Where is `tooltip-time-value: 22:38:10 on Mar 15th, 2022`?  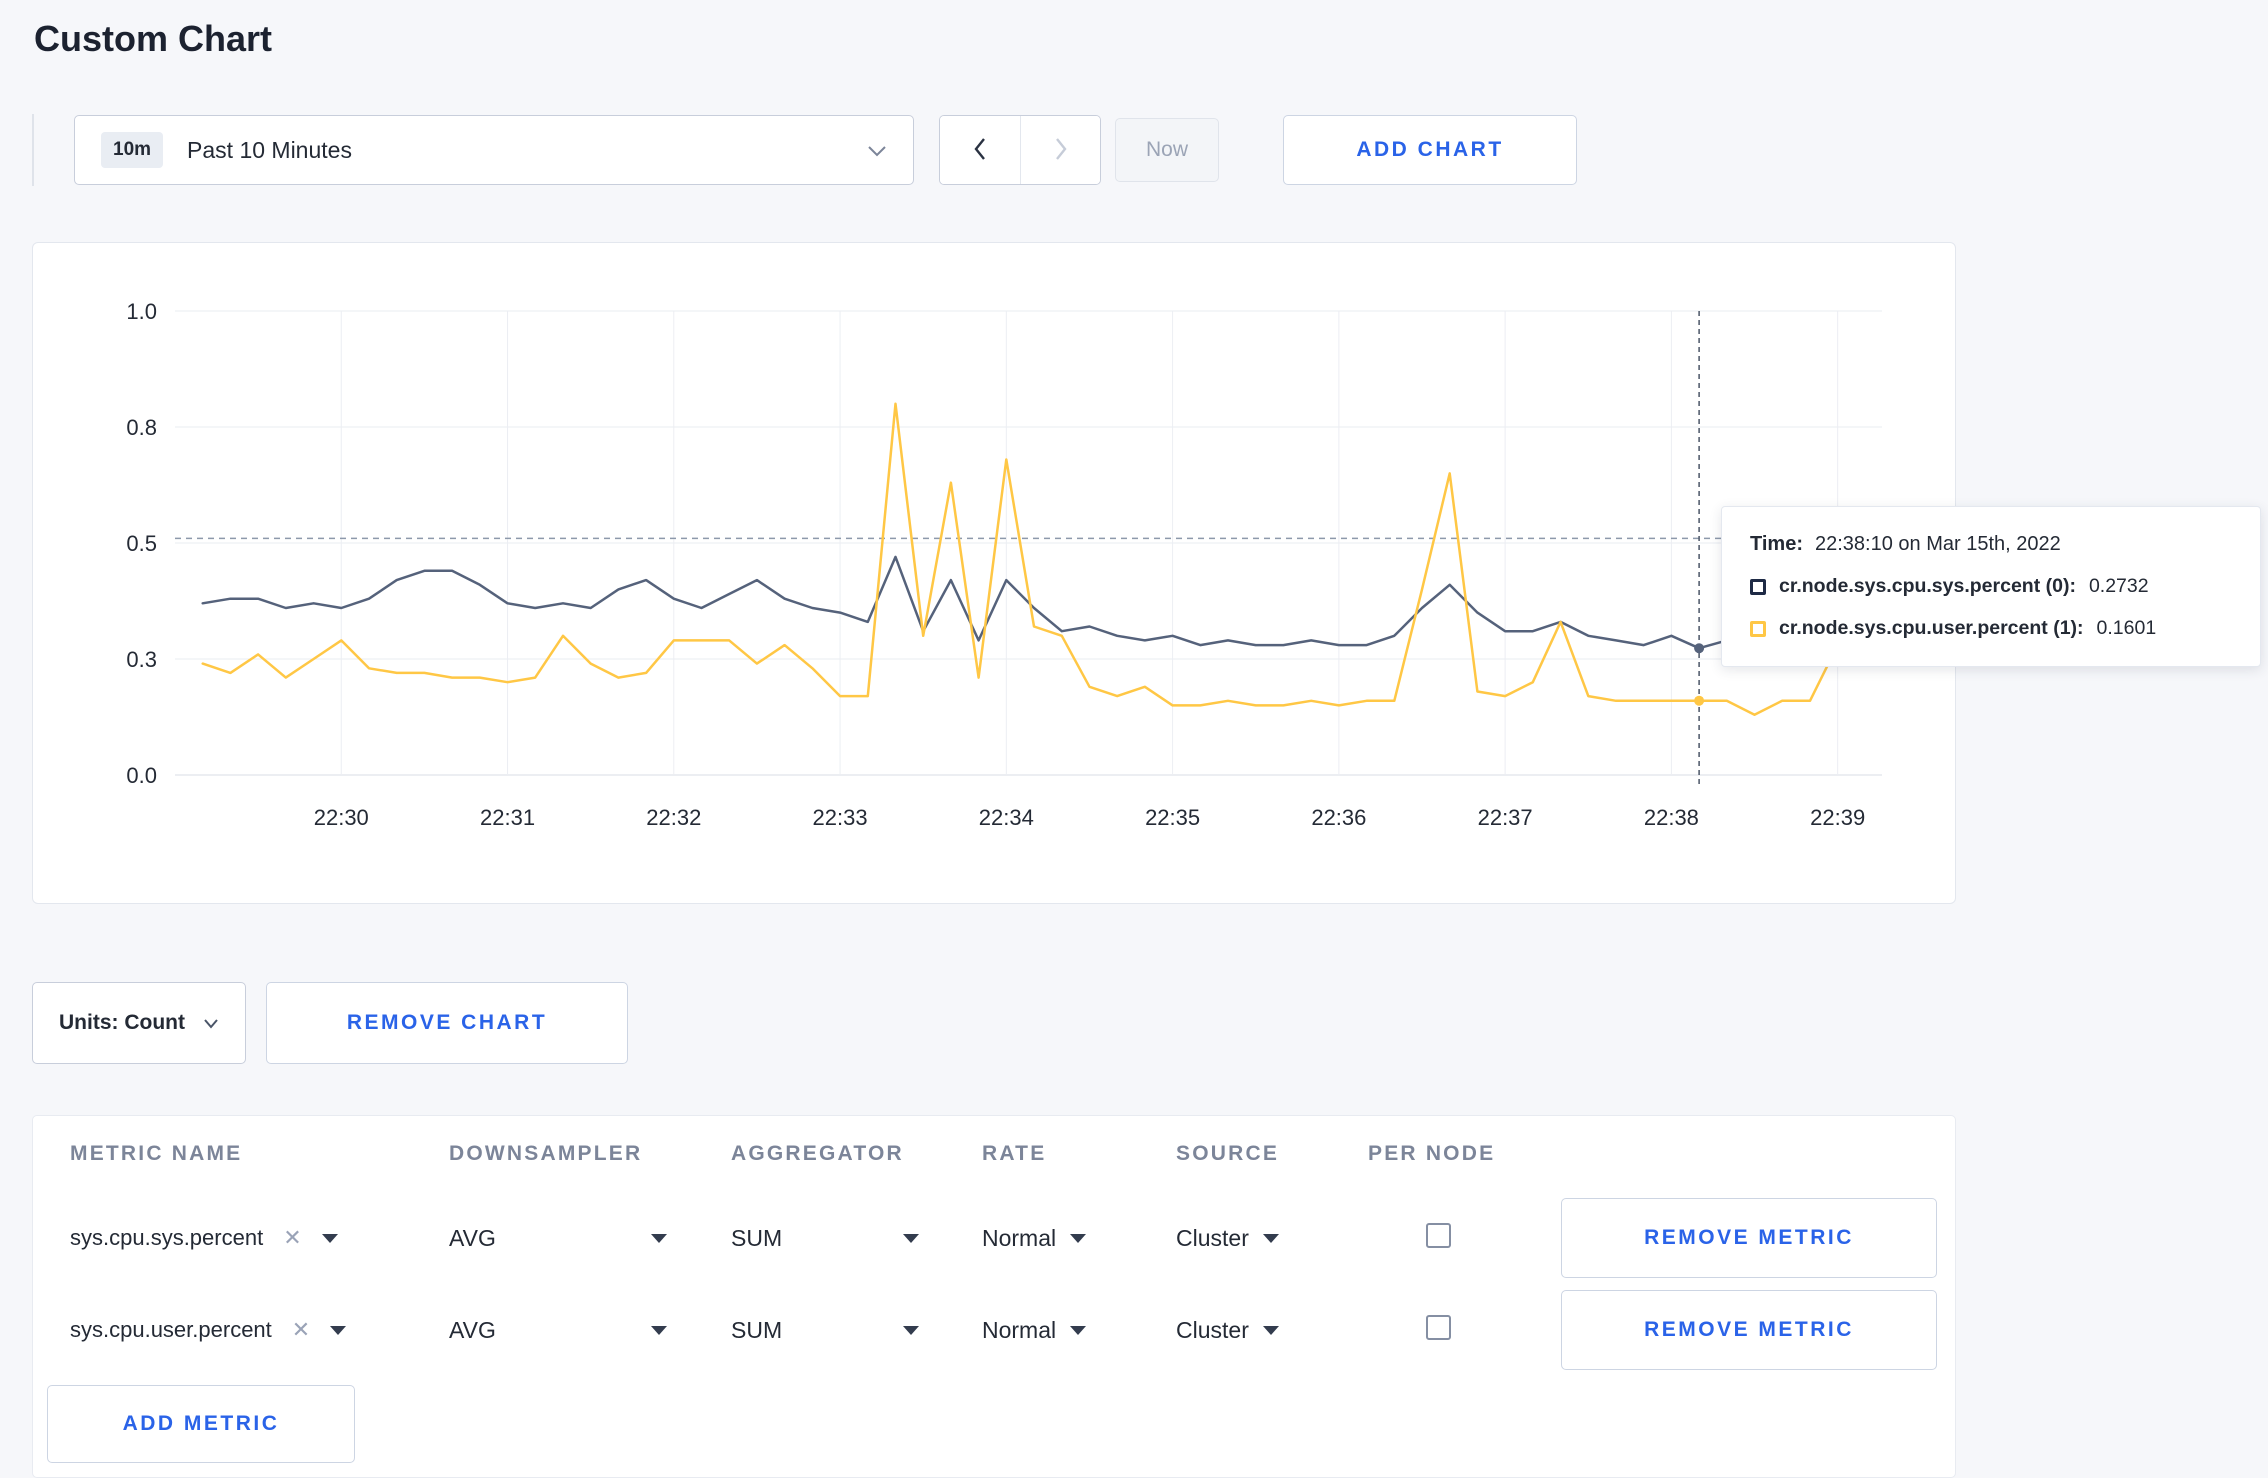
tooltip-time-value: 22:38:10 on Mar 15th, 2022 is located at coordinates (1937, 544).